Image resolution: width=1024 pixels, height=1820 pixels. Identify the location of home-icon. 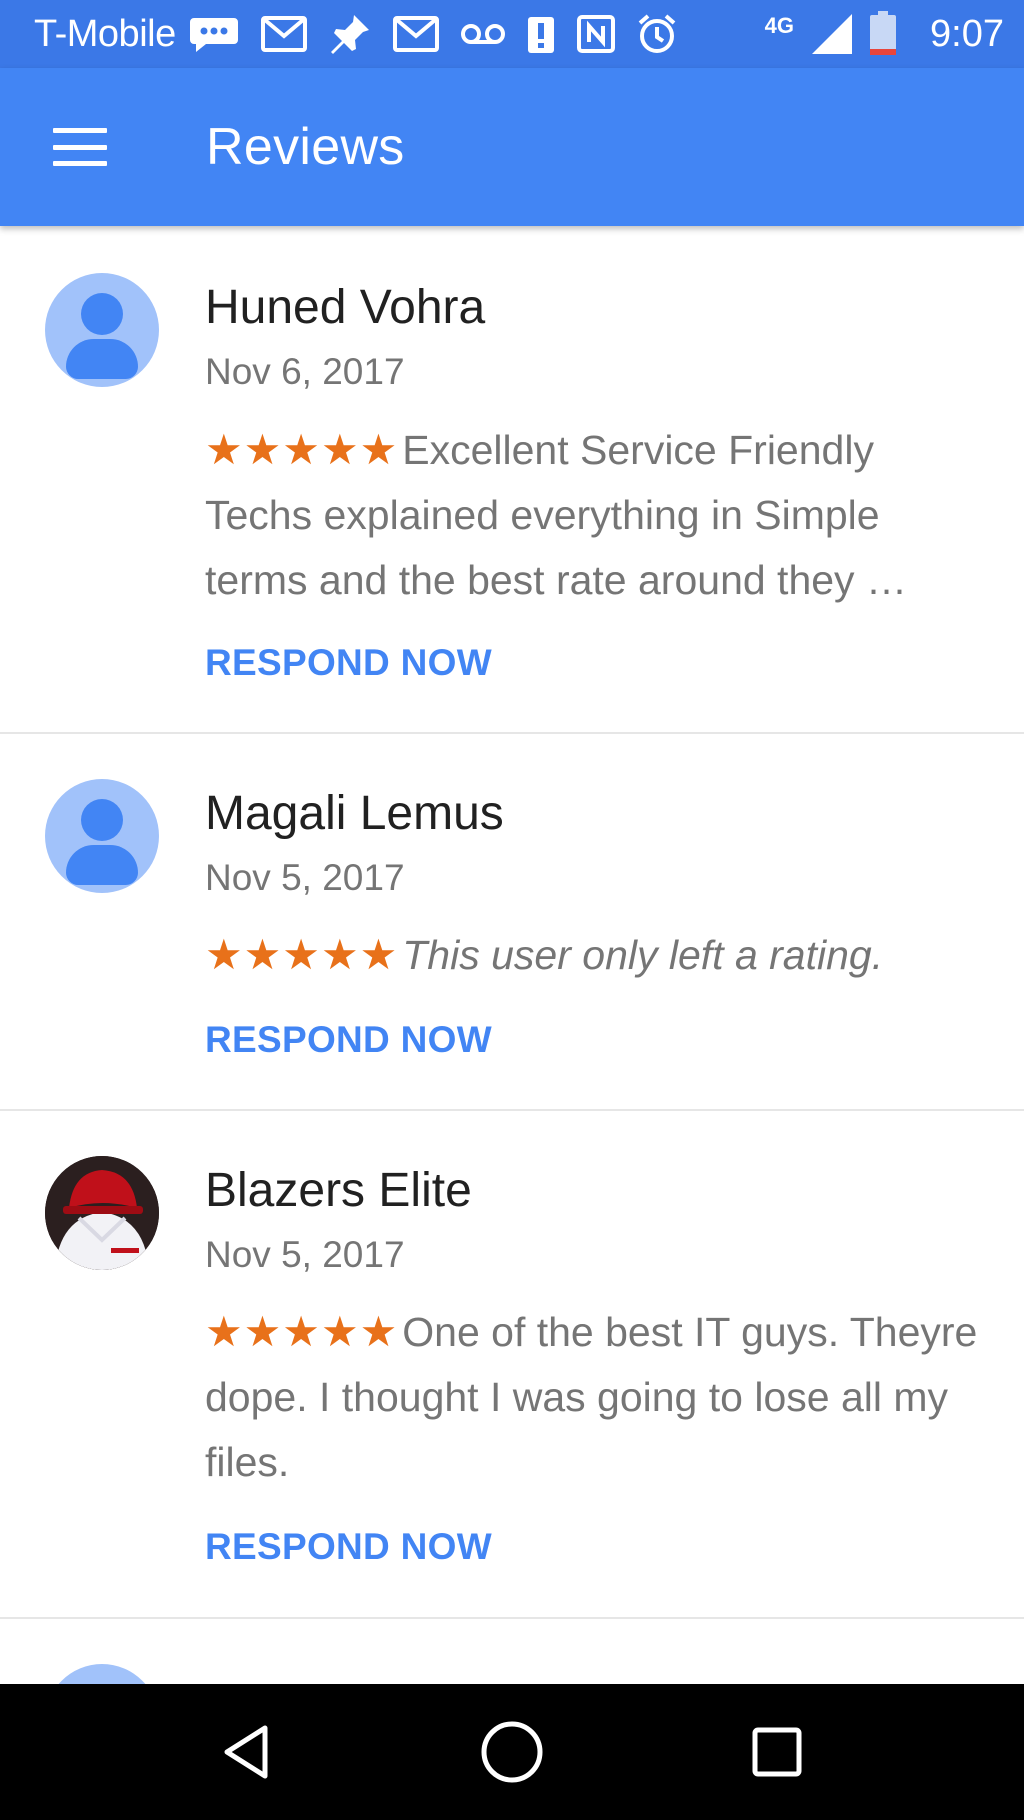
(512, 1752).